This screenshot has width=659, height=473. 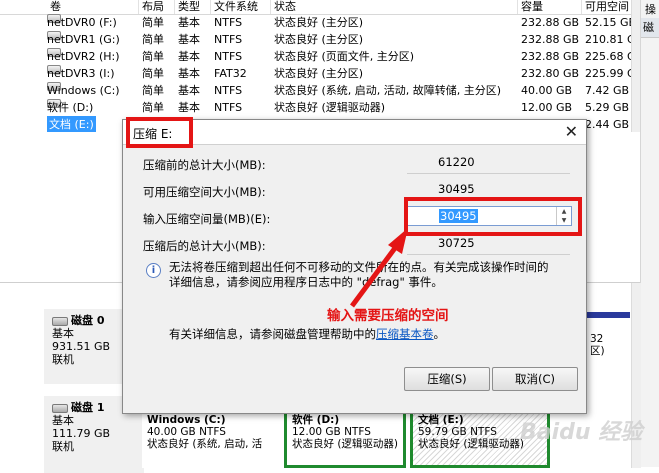 I want to click on watermark: Baidu 经验, so click(x=581, y=432).